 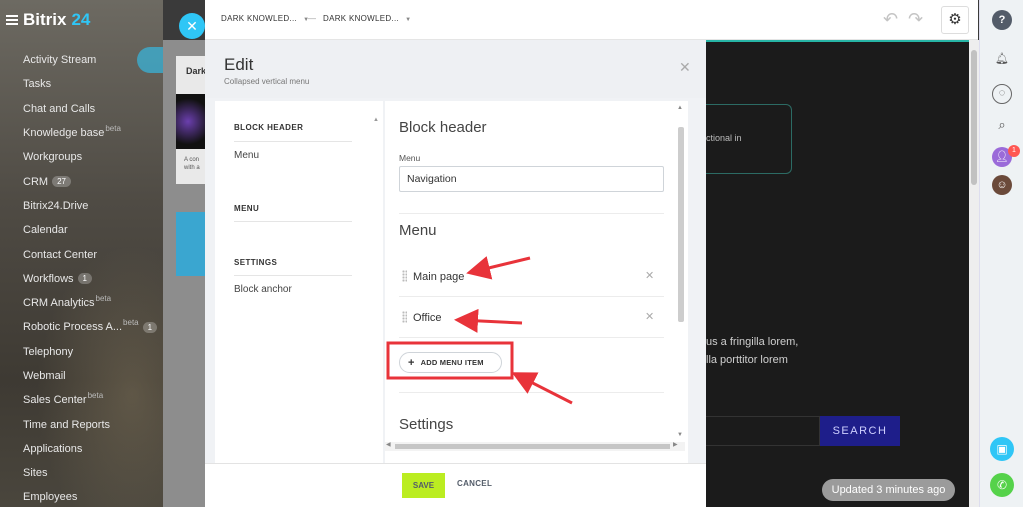 I want to click on breadcrumb-page: DARK KNOWLED... ▼, so click(x=367, y=18).